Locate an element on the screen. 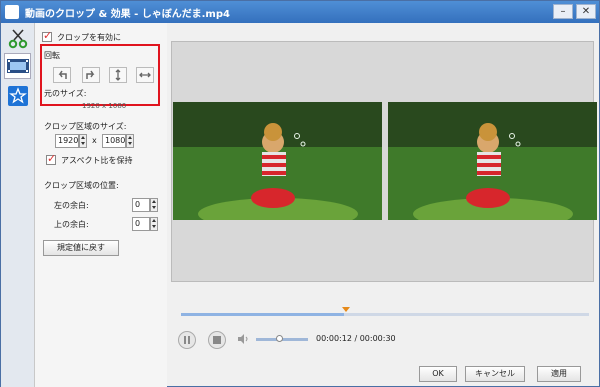 The height and width of the screenshot is (387, 600). title-bar: 動画のクロップ & 効果 - しゃぼんだま.mp4 – ✕ is located at coordinates (300, 12).